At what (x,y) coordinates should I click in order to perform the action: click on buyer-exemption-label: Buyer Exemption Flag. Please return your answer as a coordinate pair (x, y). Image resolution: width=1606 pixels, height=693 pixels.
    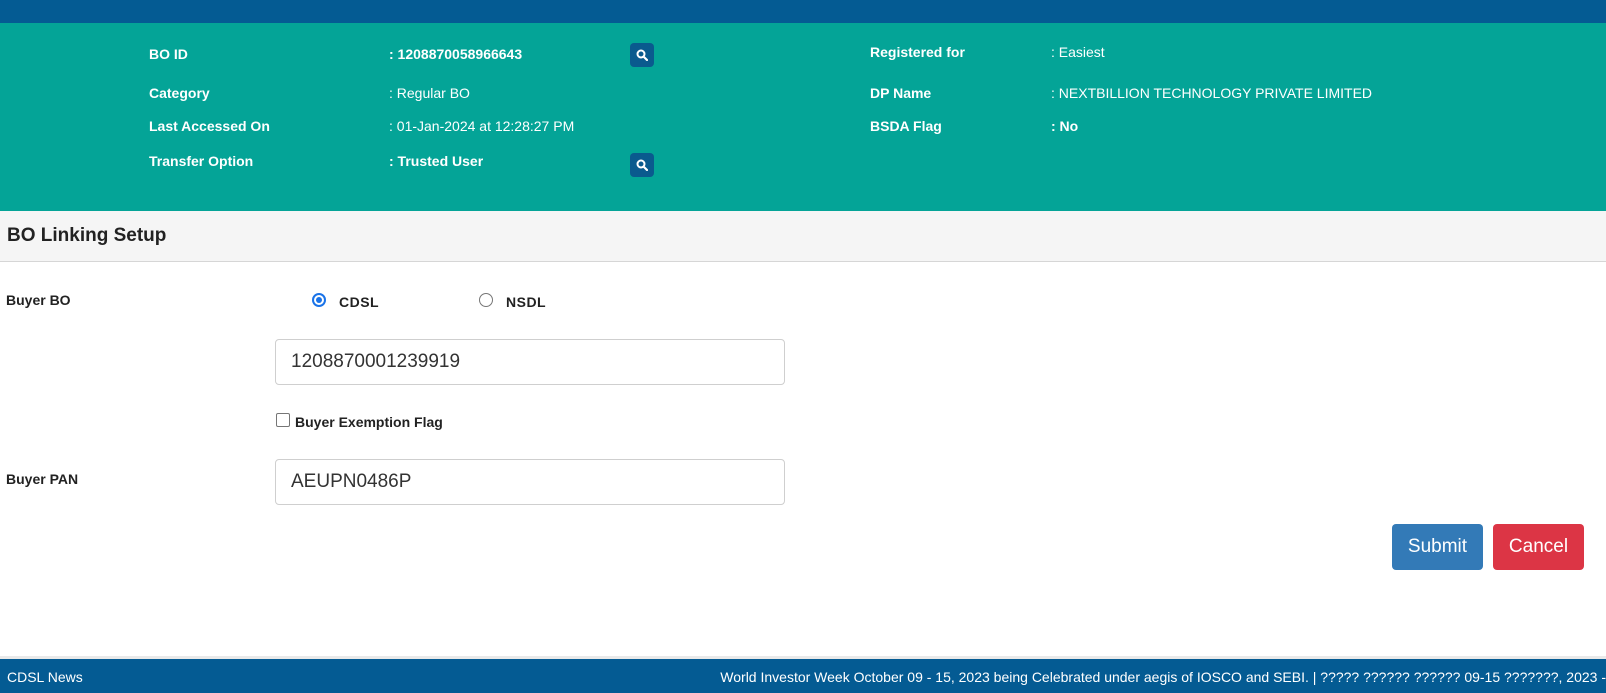
    Looking at the image, I should click on (369, 422).